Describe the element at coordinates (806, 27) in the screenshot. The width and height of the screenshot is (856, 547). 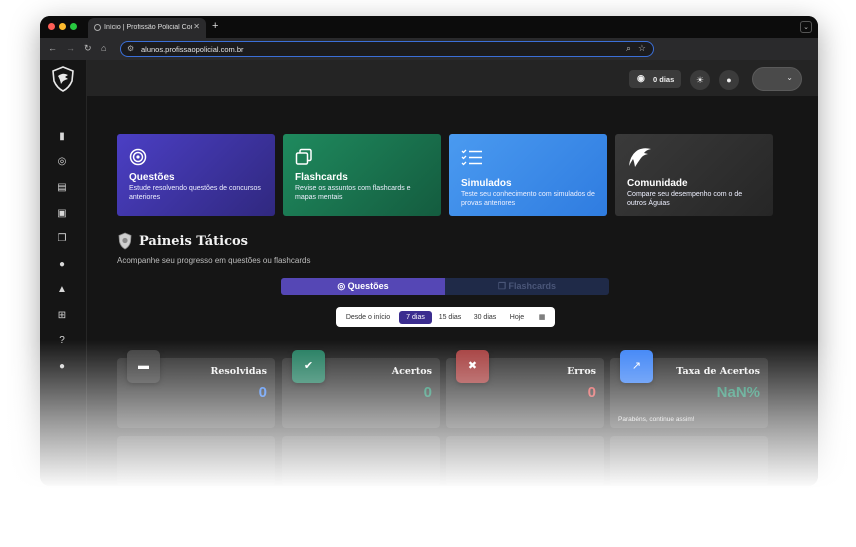
I see `tab-search-button: ⌄` at that location.